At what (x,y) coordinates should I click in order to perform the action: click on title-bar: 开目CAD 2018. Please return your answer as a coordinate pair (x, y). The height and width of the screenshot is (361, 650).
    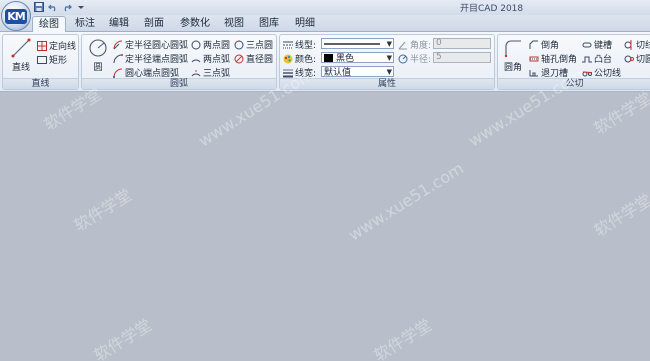
    Looking at the image, I should click on (325, 7).